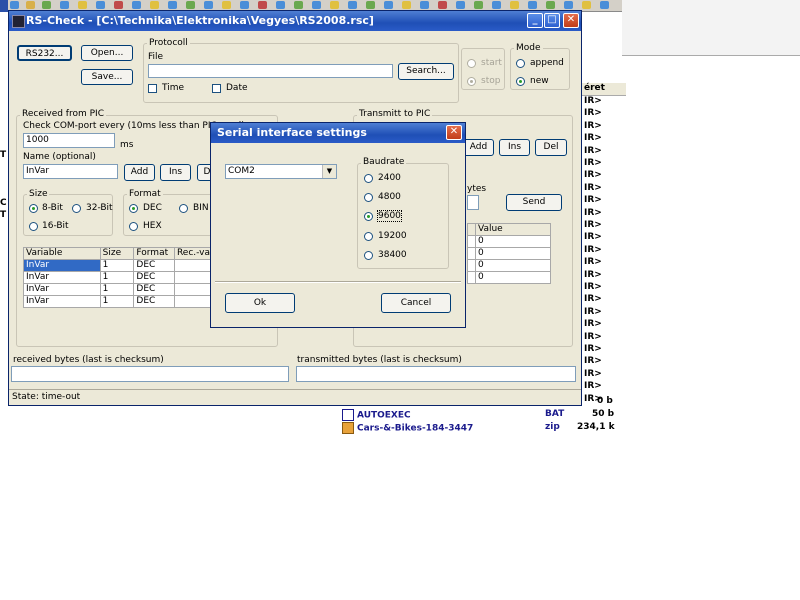 Image resolution: width=800 pixels, height=600 pixels. Describe the element at coordinates (473, 202) in the screenshot. I see `transmit-bytes-input` at that location.